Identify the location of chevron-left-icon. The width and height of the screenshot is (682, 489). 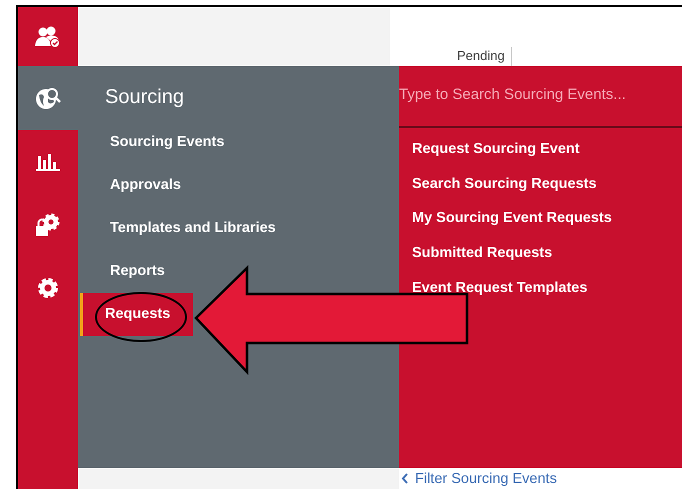
(405, 478).